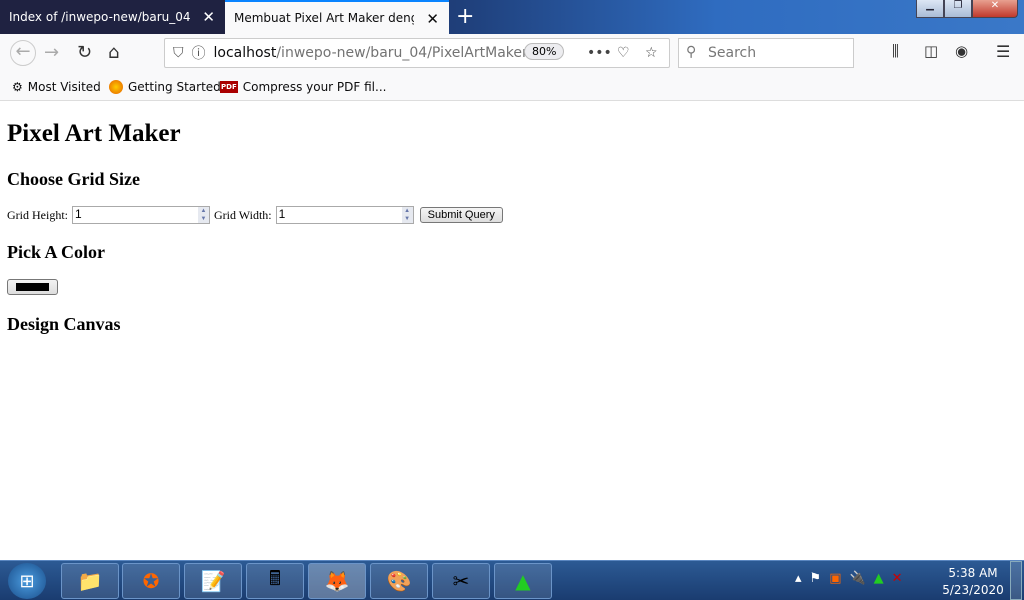  What do you see at coordinates (324, 18) in the screenshot?
I see `tab-title: Membuat Pixel Art Maker dengan Ja` at bounding box center [324, 18].